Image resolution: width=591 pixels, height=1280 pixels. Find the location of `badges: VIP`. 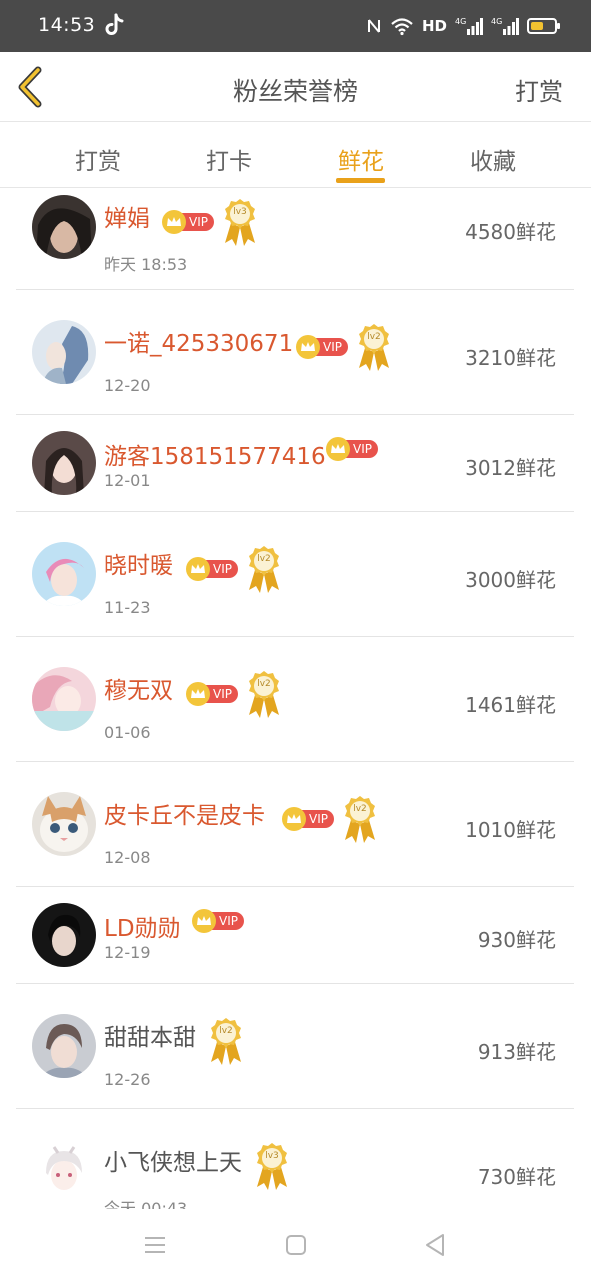

badges: VIP is located at coordinates (218, 921).